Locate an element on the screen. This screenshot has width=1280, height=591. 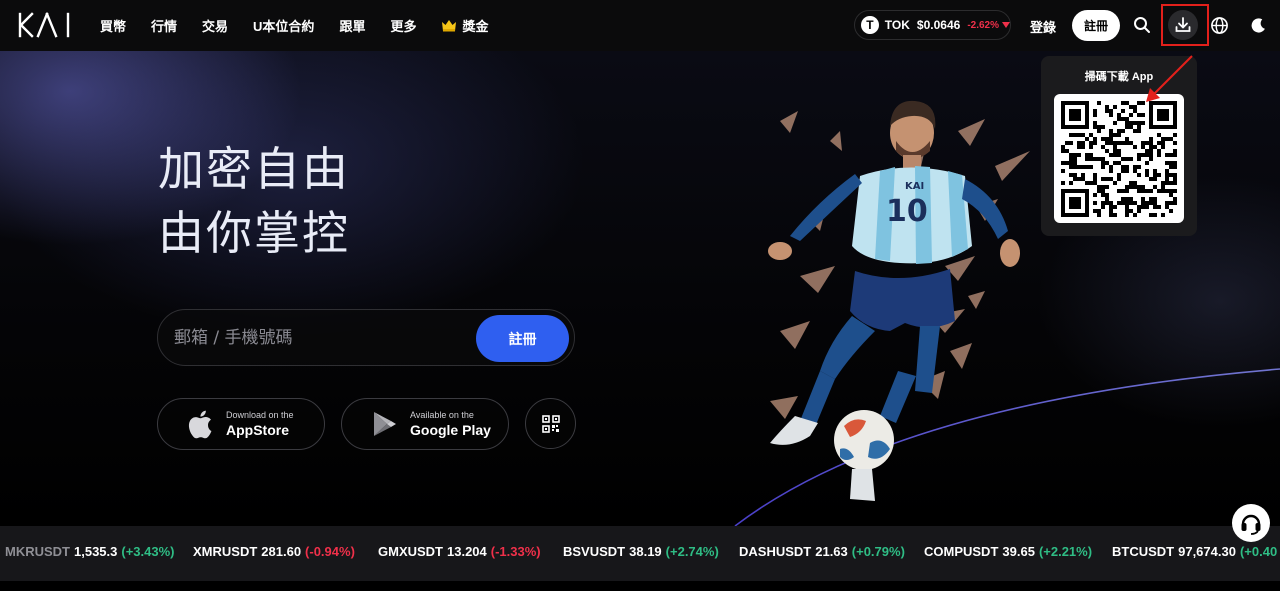
headset-icon is located at coordinates (1251, 524).